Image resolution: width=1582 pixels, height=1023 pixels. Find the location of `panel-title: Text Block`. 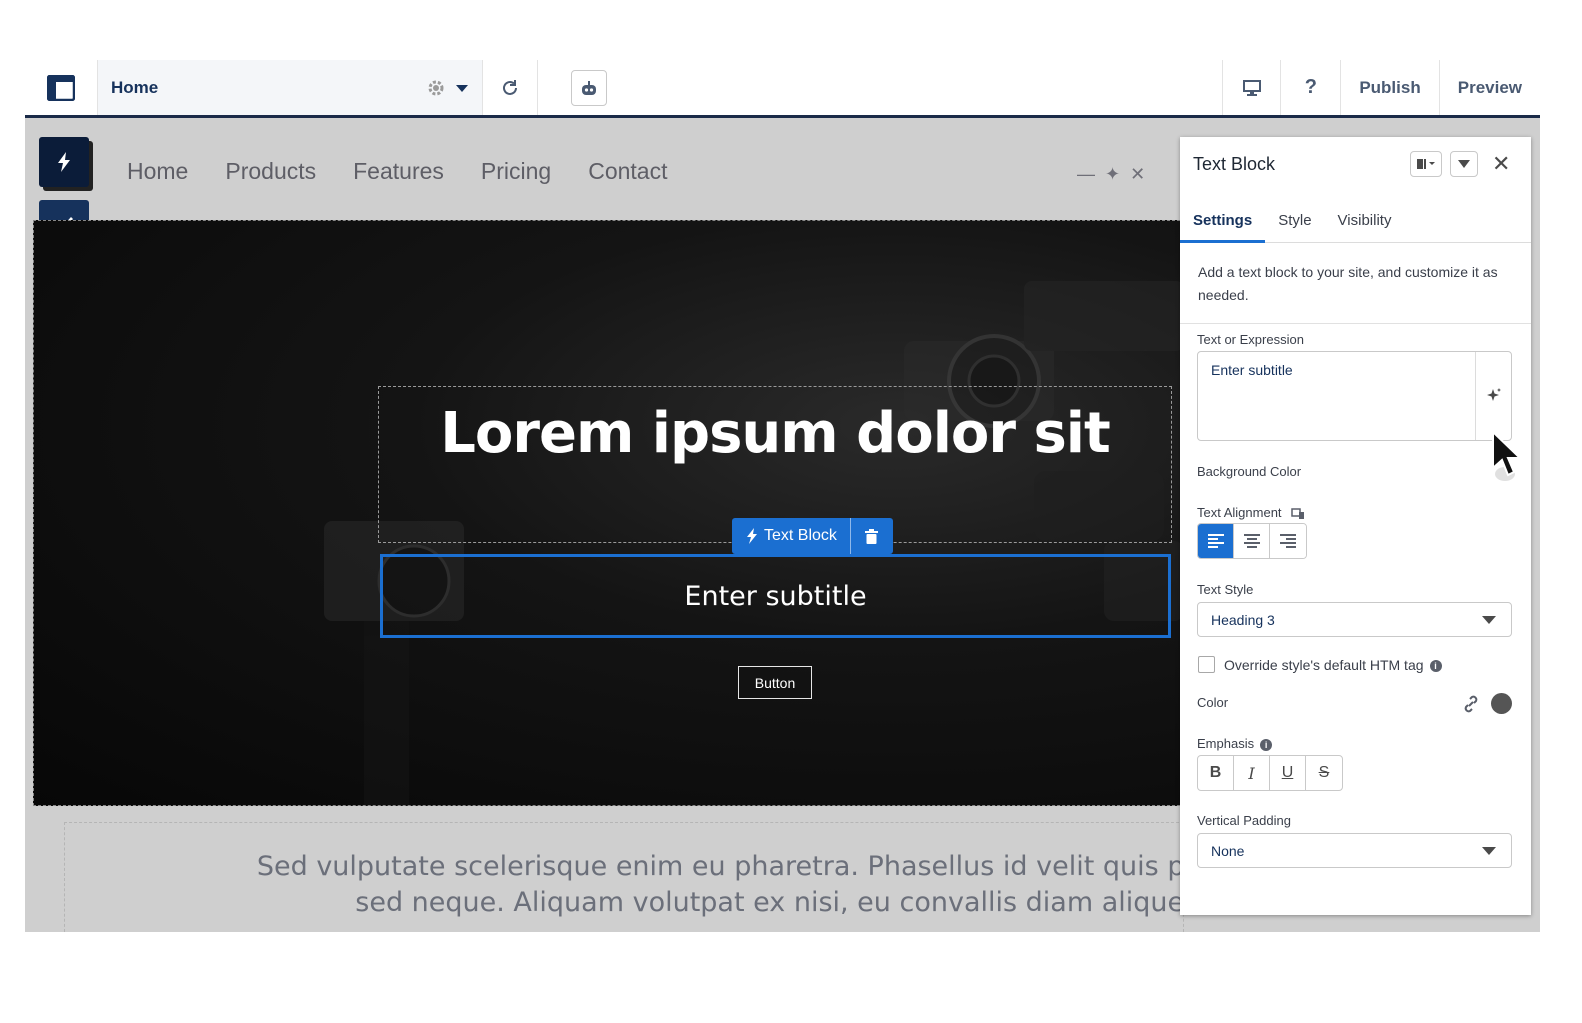

panel-title: Text Block is located at coordinates (1234, 164).